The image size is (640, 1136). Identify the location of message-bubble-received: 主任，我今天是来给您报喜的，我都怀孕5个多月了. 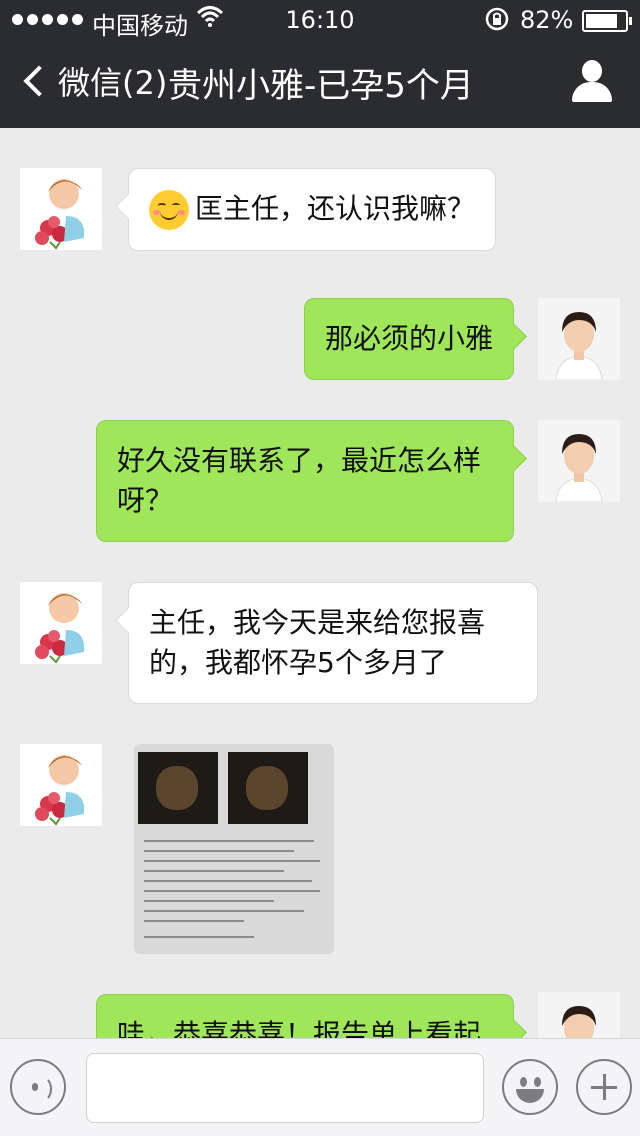
(333, 643).